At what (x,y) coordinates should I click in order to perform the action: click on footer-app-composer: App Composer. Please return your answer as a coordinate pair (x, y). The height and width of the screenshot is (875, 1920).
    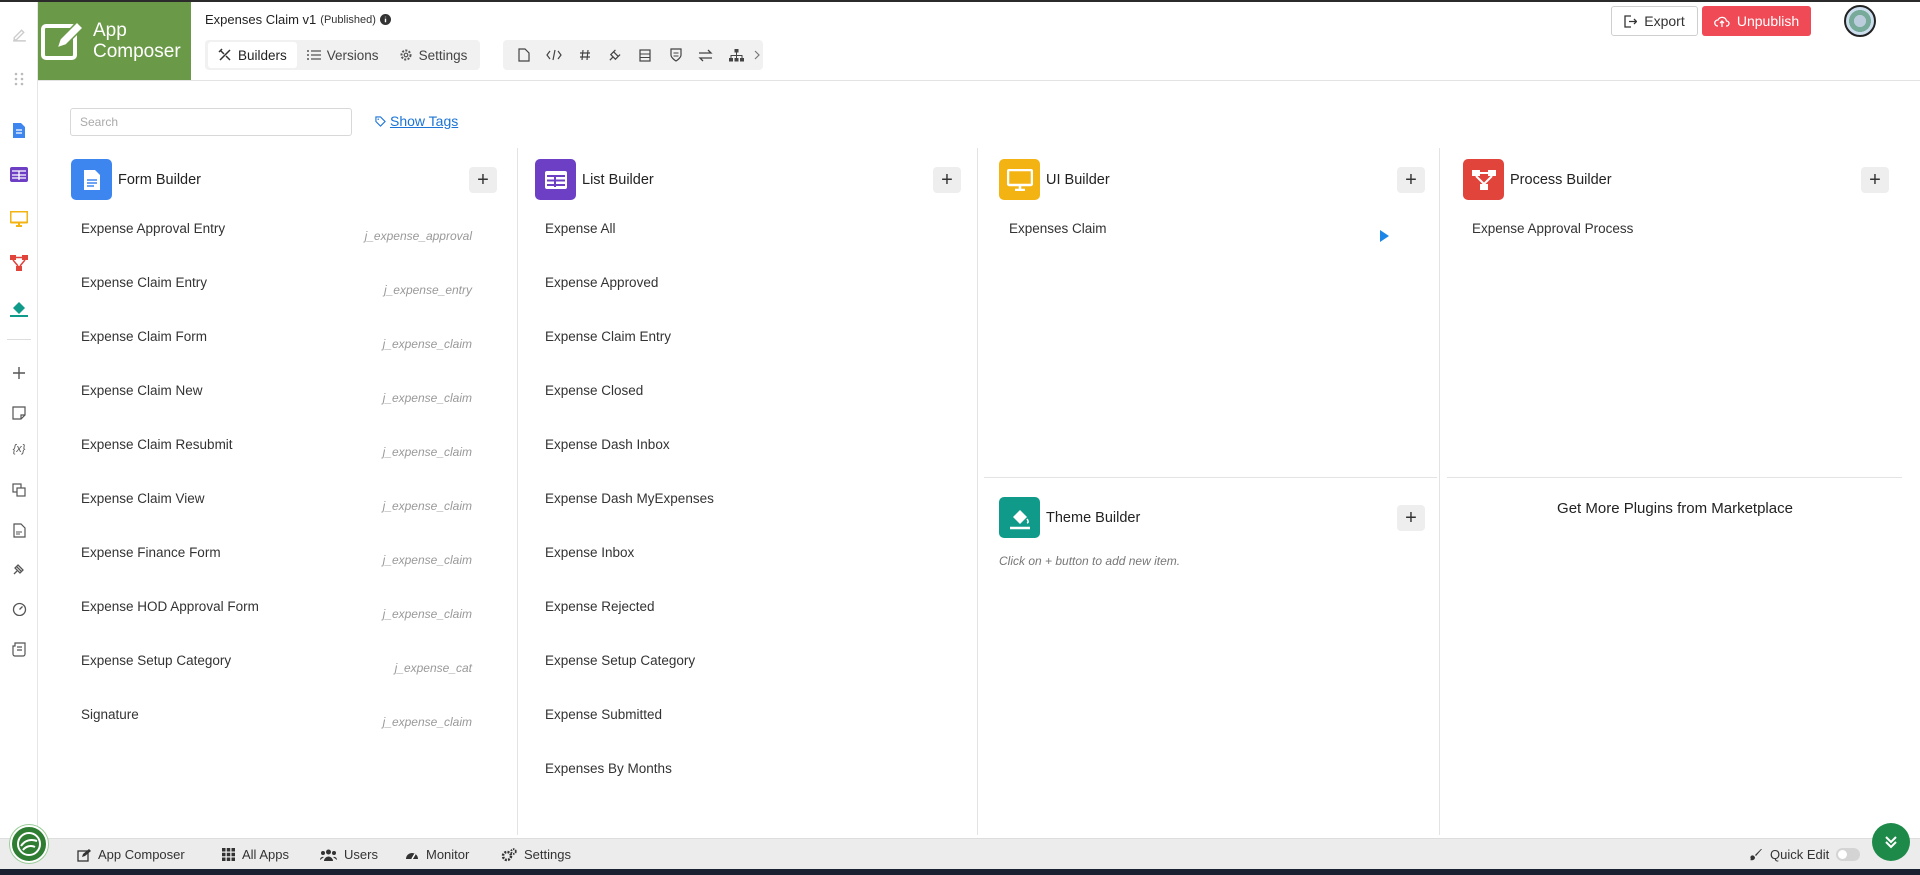
    Looking at the image, I should click on (131, 854).